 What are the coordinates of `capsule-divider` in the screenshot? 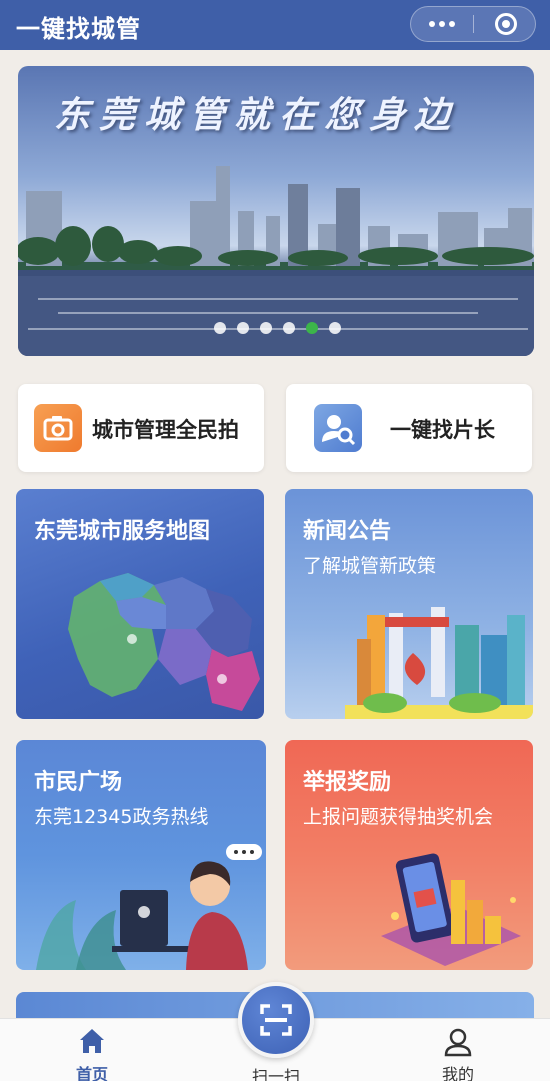 It's located at (473, 24).